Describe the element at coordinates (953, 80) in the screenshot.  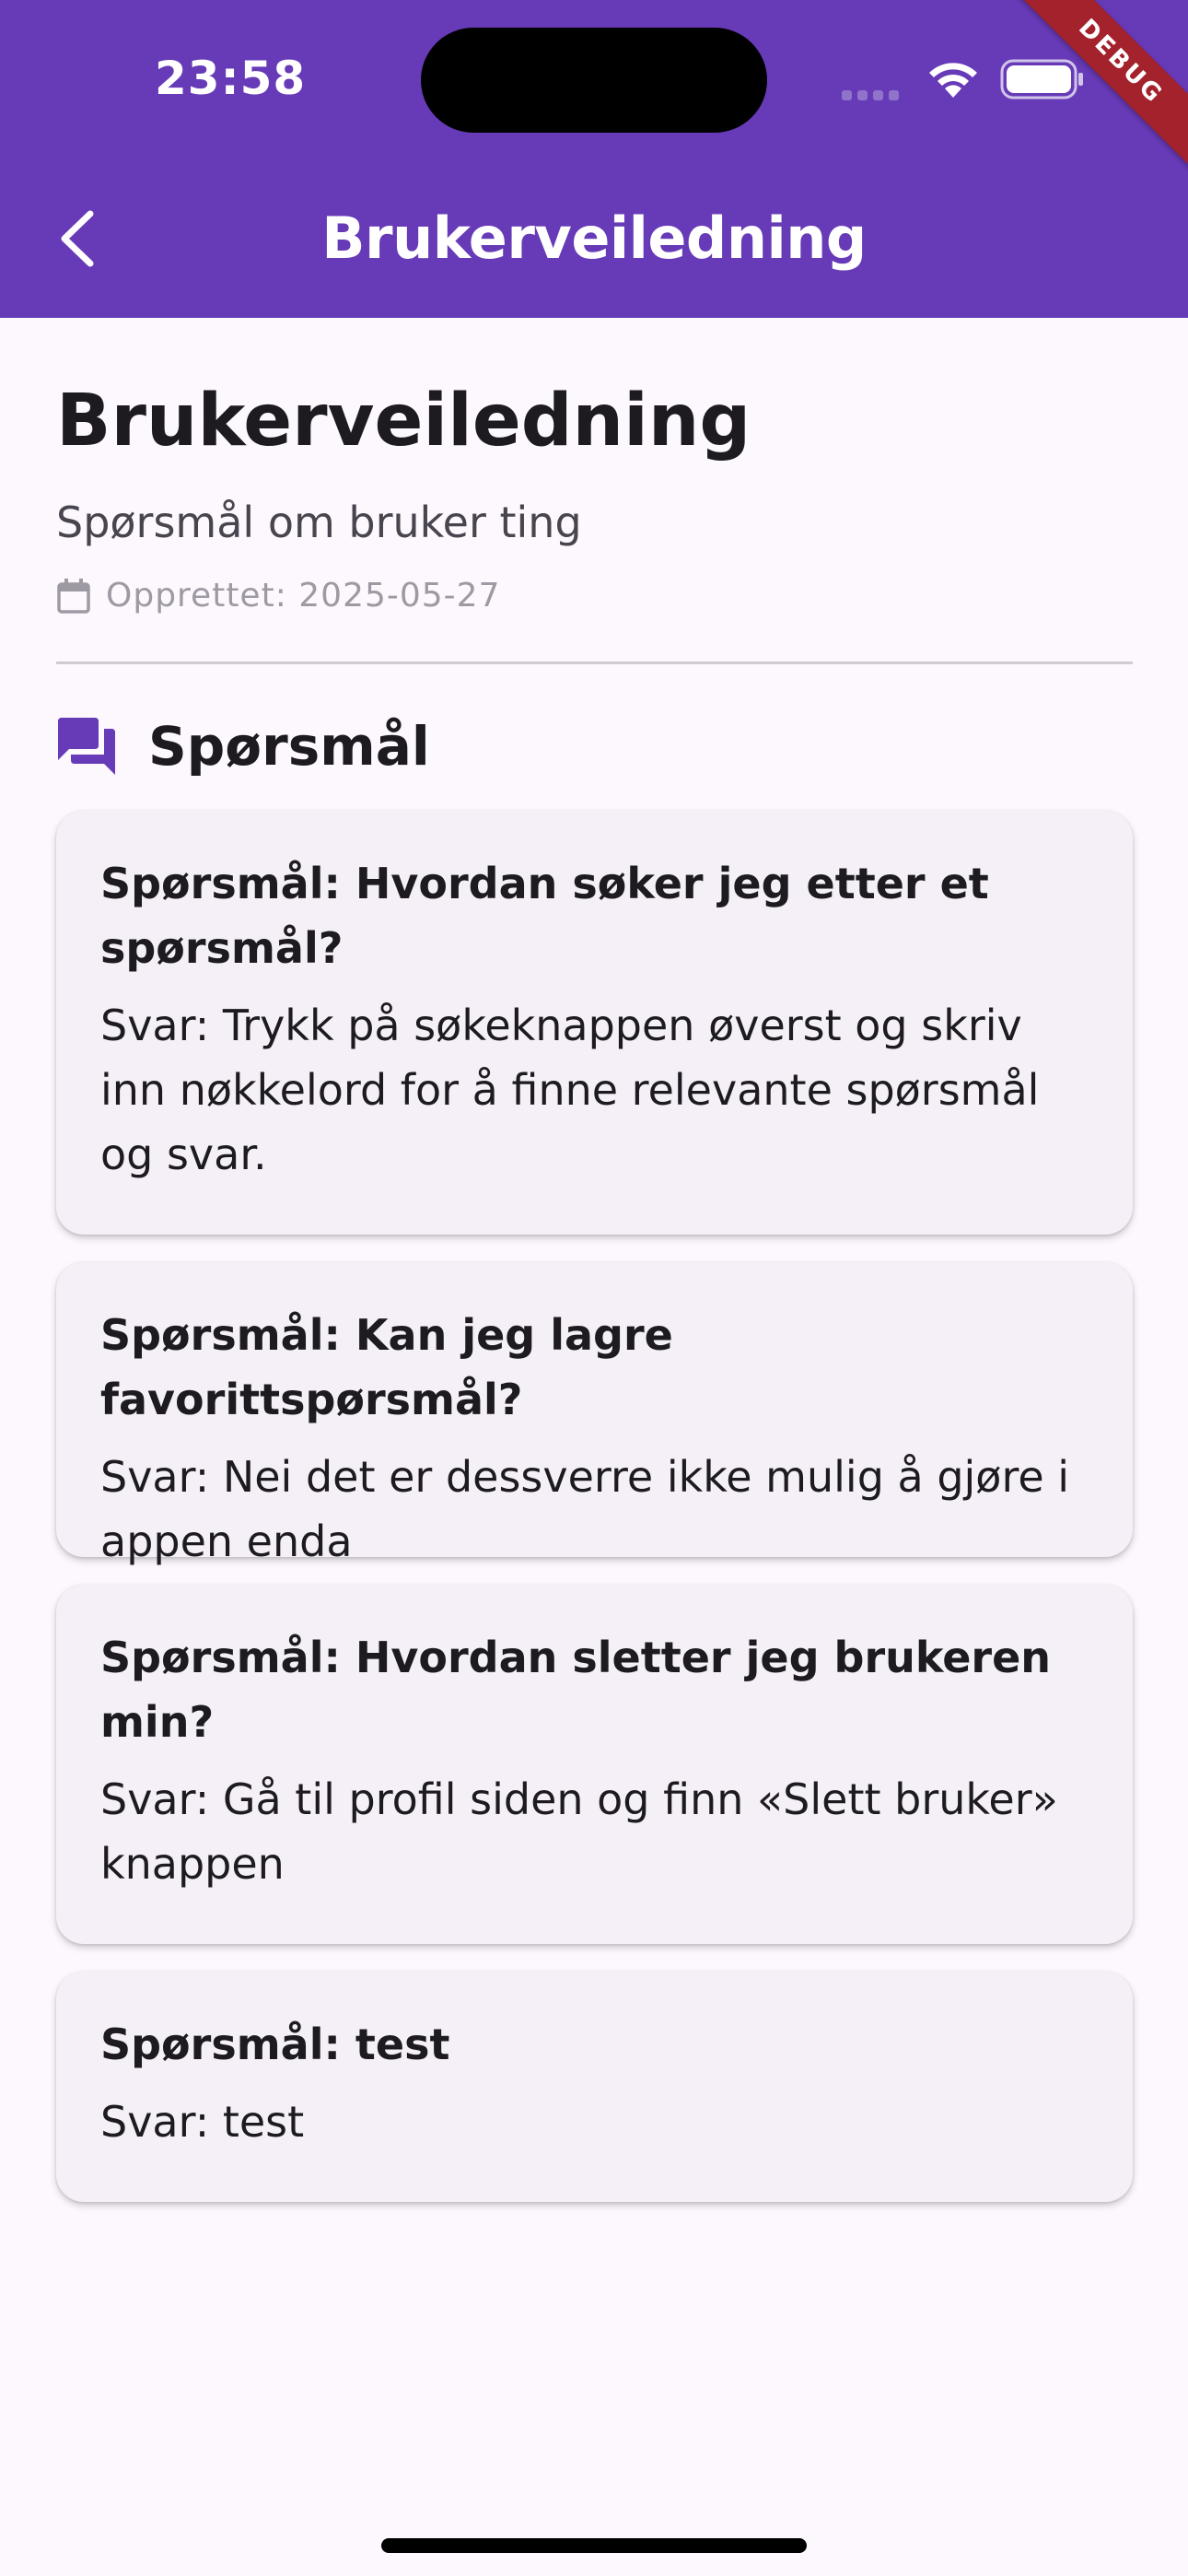
I see `wifi-icon` at that location.